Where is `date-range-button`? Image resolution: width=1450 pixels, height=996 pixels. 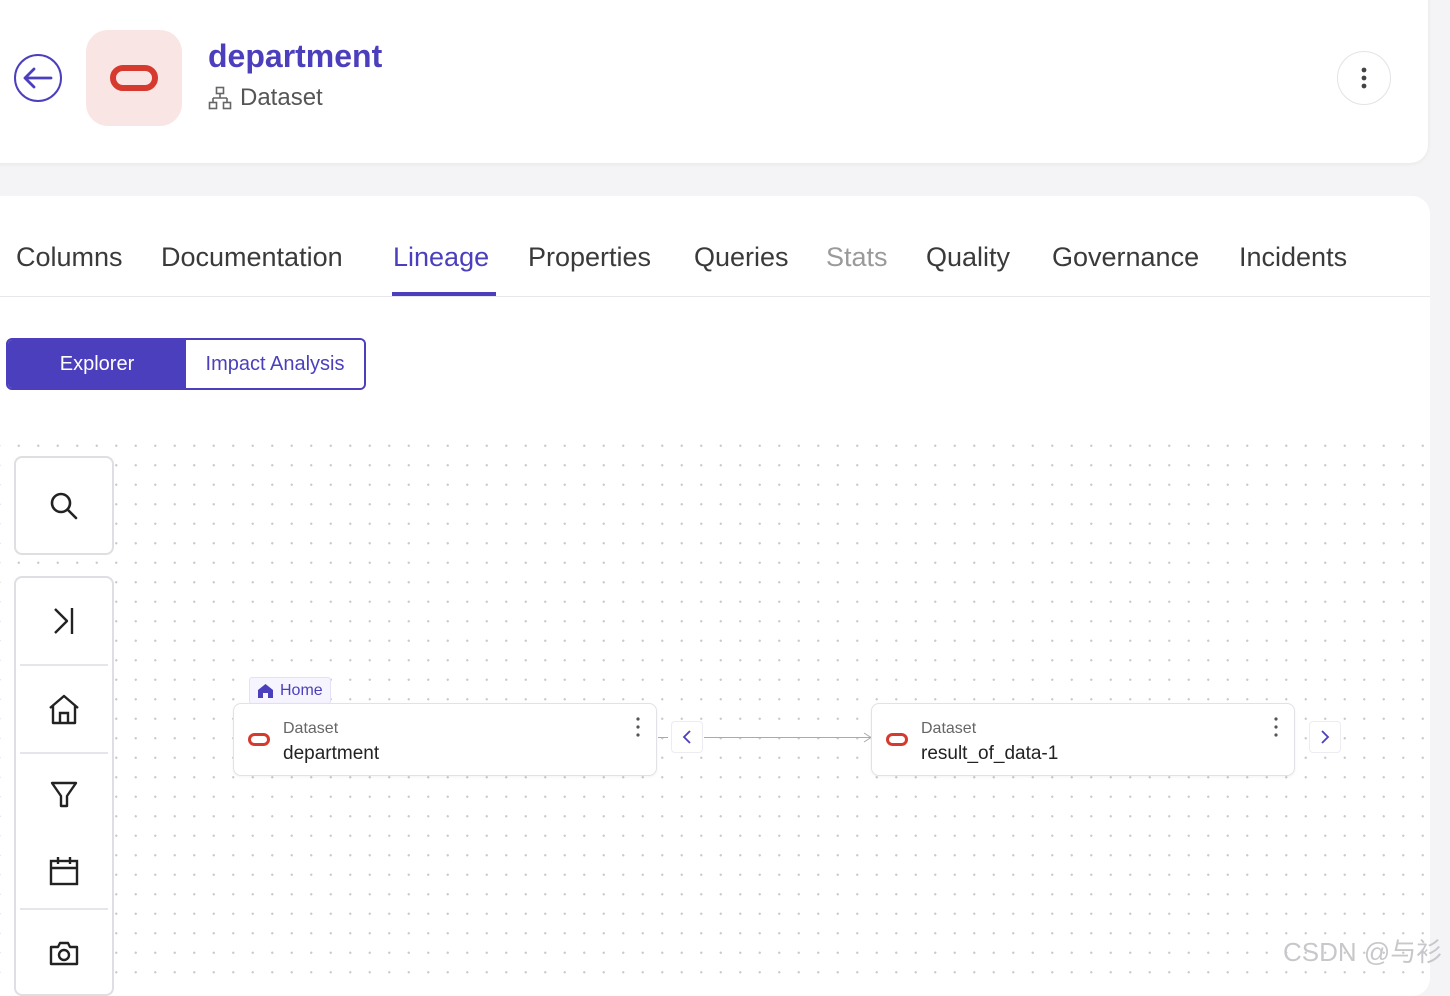
date-range-button is located at coordinates (64, 872).